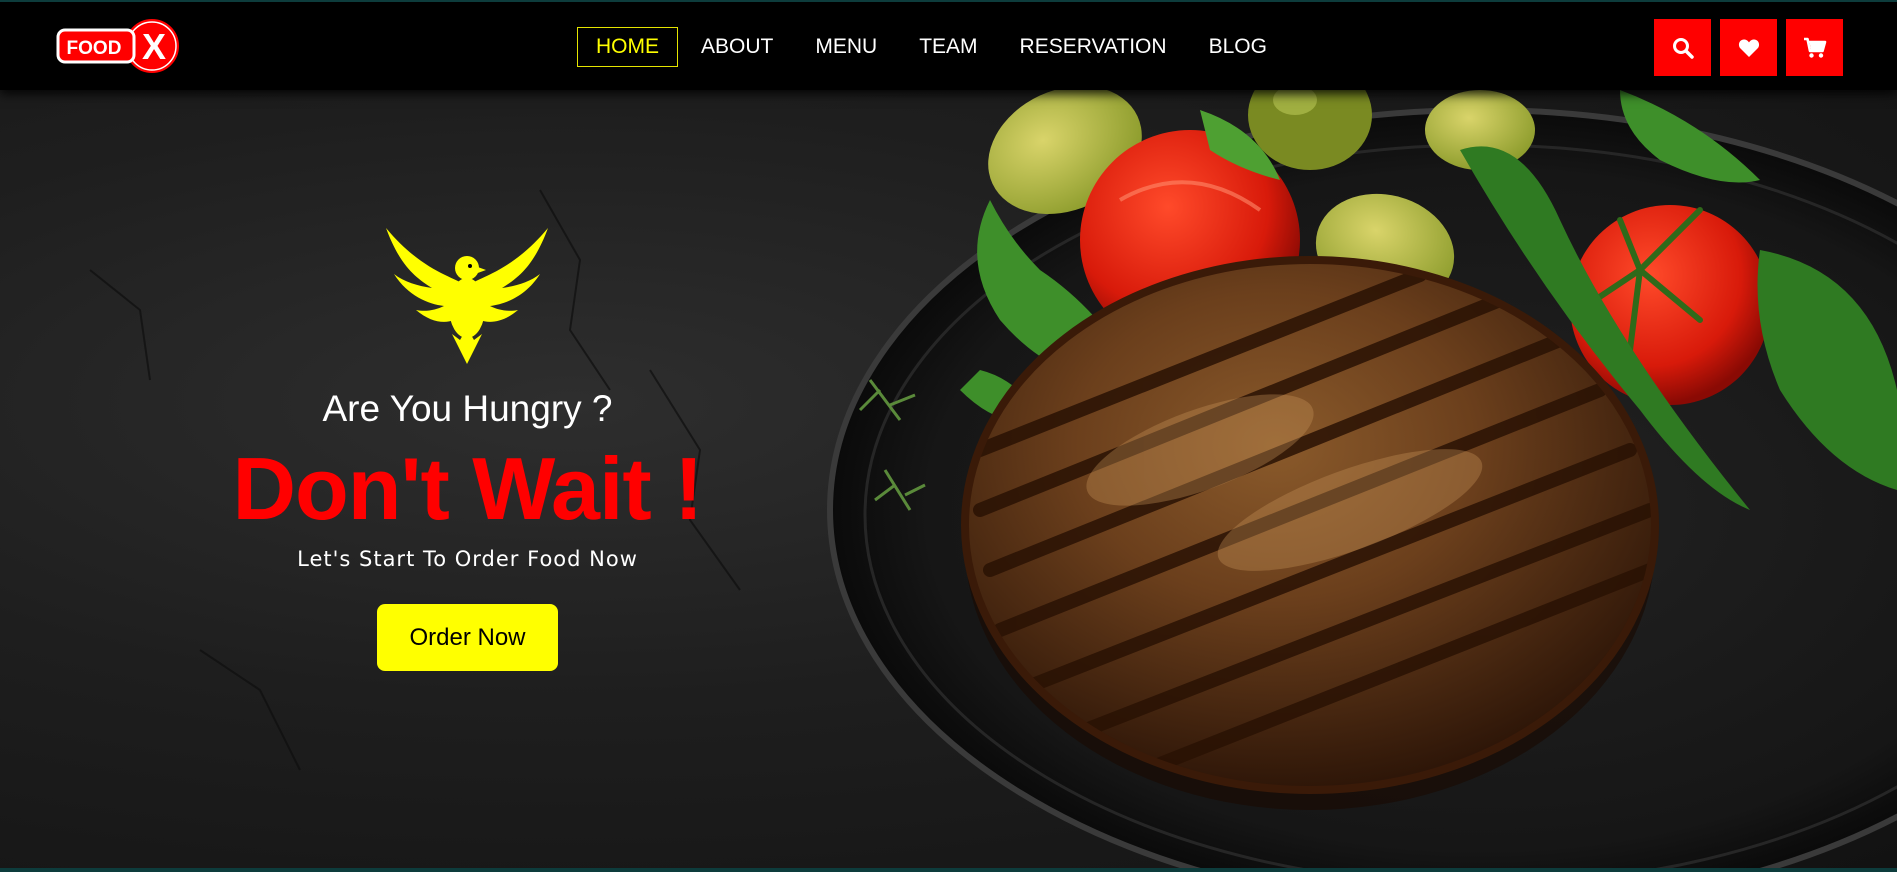 This screenshot has width=1897, height=872. Describe the element at coordinates (1093, 47) in the screenshot. I see `nav-link-reservation: RESERVATION` at that location.